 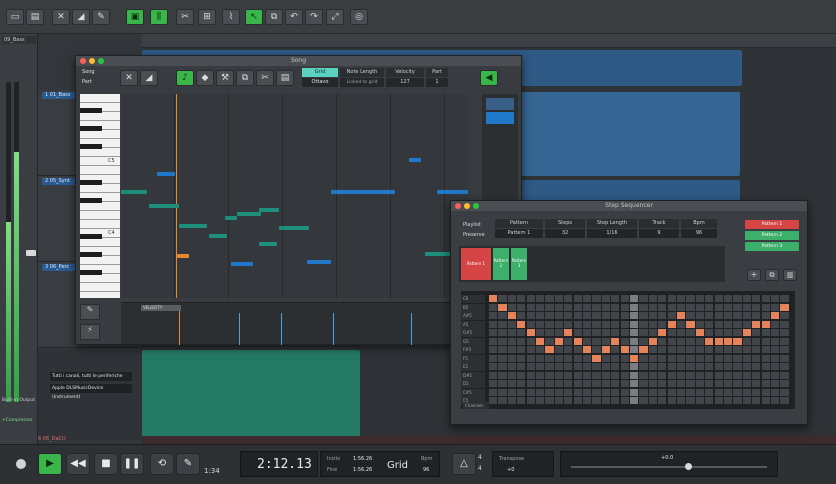 I want to click on note-icon: ♪, so click(x=185, y=78).